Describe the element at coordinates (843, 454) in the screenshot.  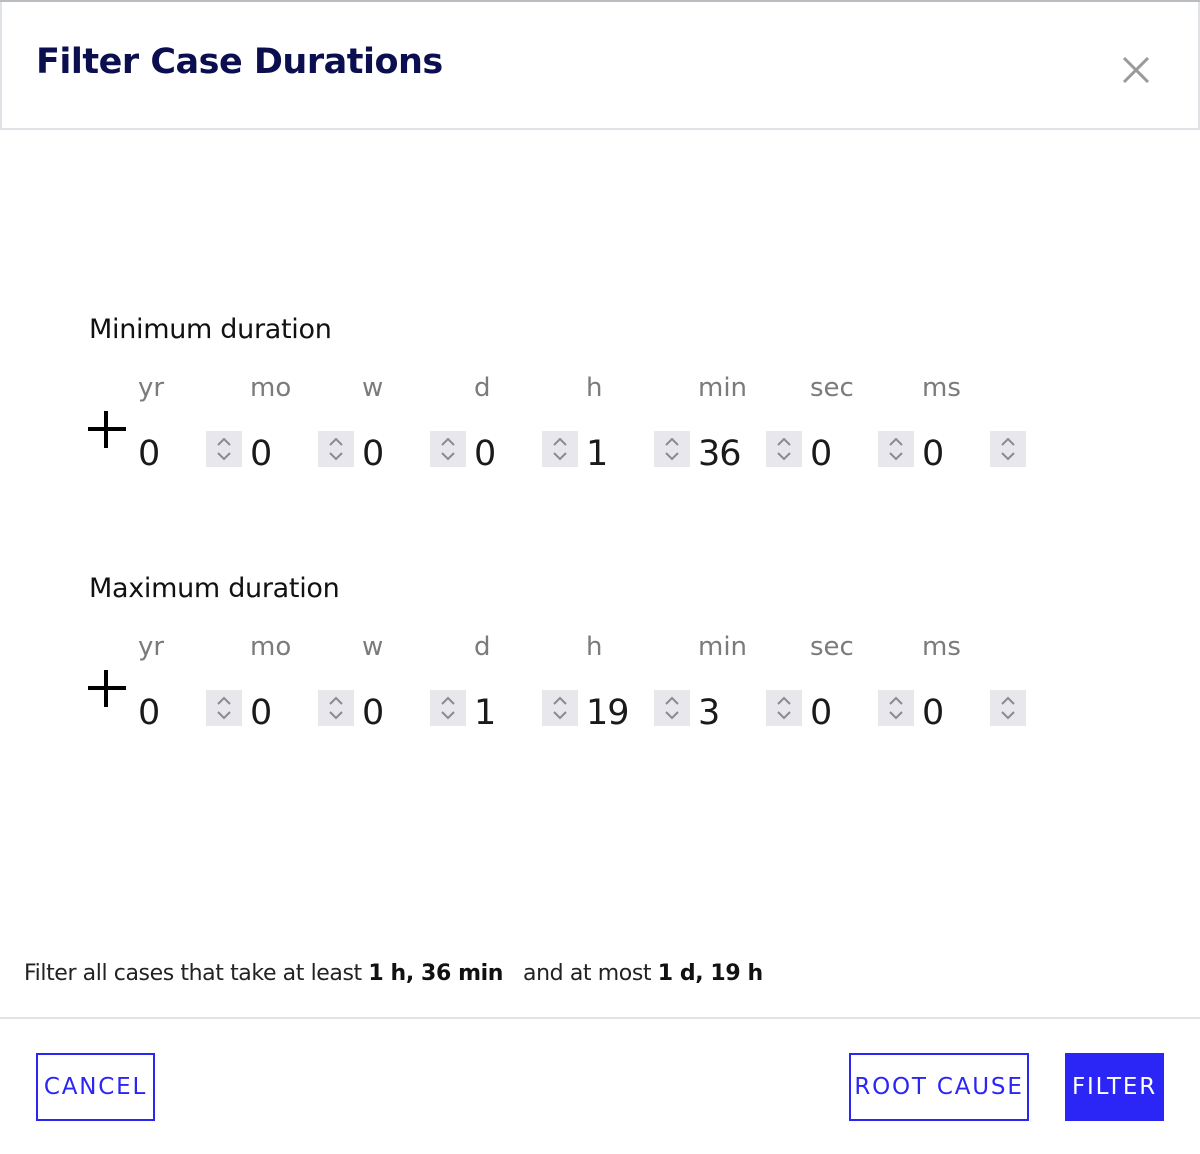
I see `minimum-seconds-input` at that location.